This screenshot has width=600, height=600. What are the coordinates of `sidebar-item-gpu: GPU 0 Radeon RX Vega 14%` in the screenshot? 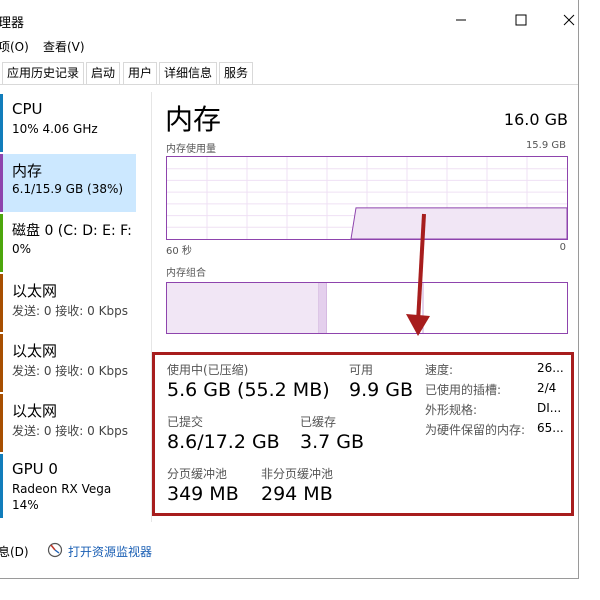 It's located at (68, 486).